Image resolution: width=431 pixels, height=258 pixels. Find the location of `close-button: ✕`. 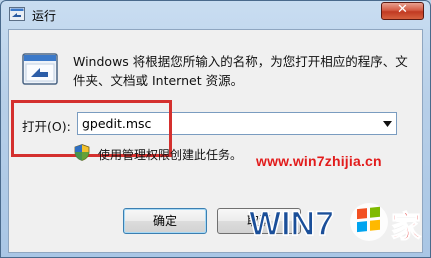

close-button: ✕ is located at coordinates (402, 11).